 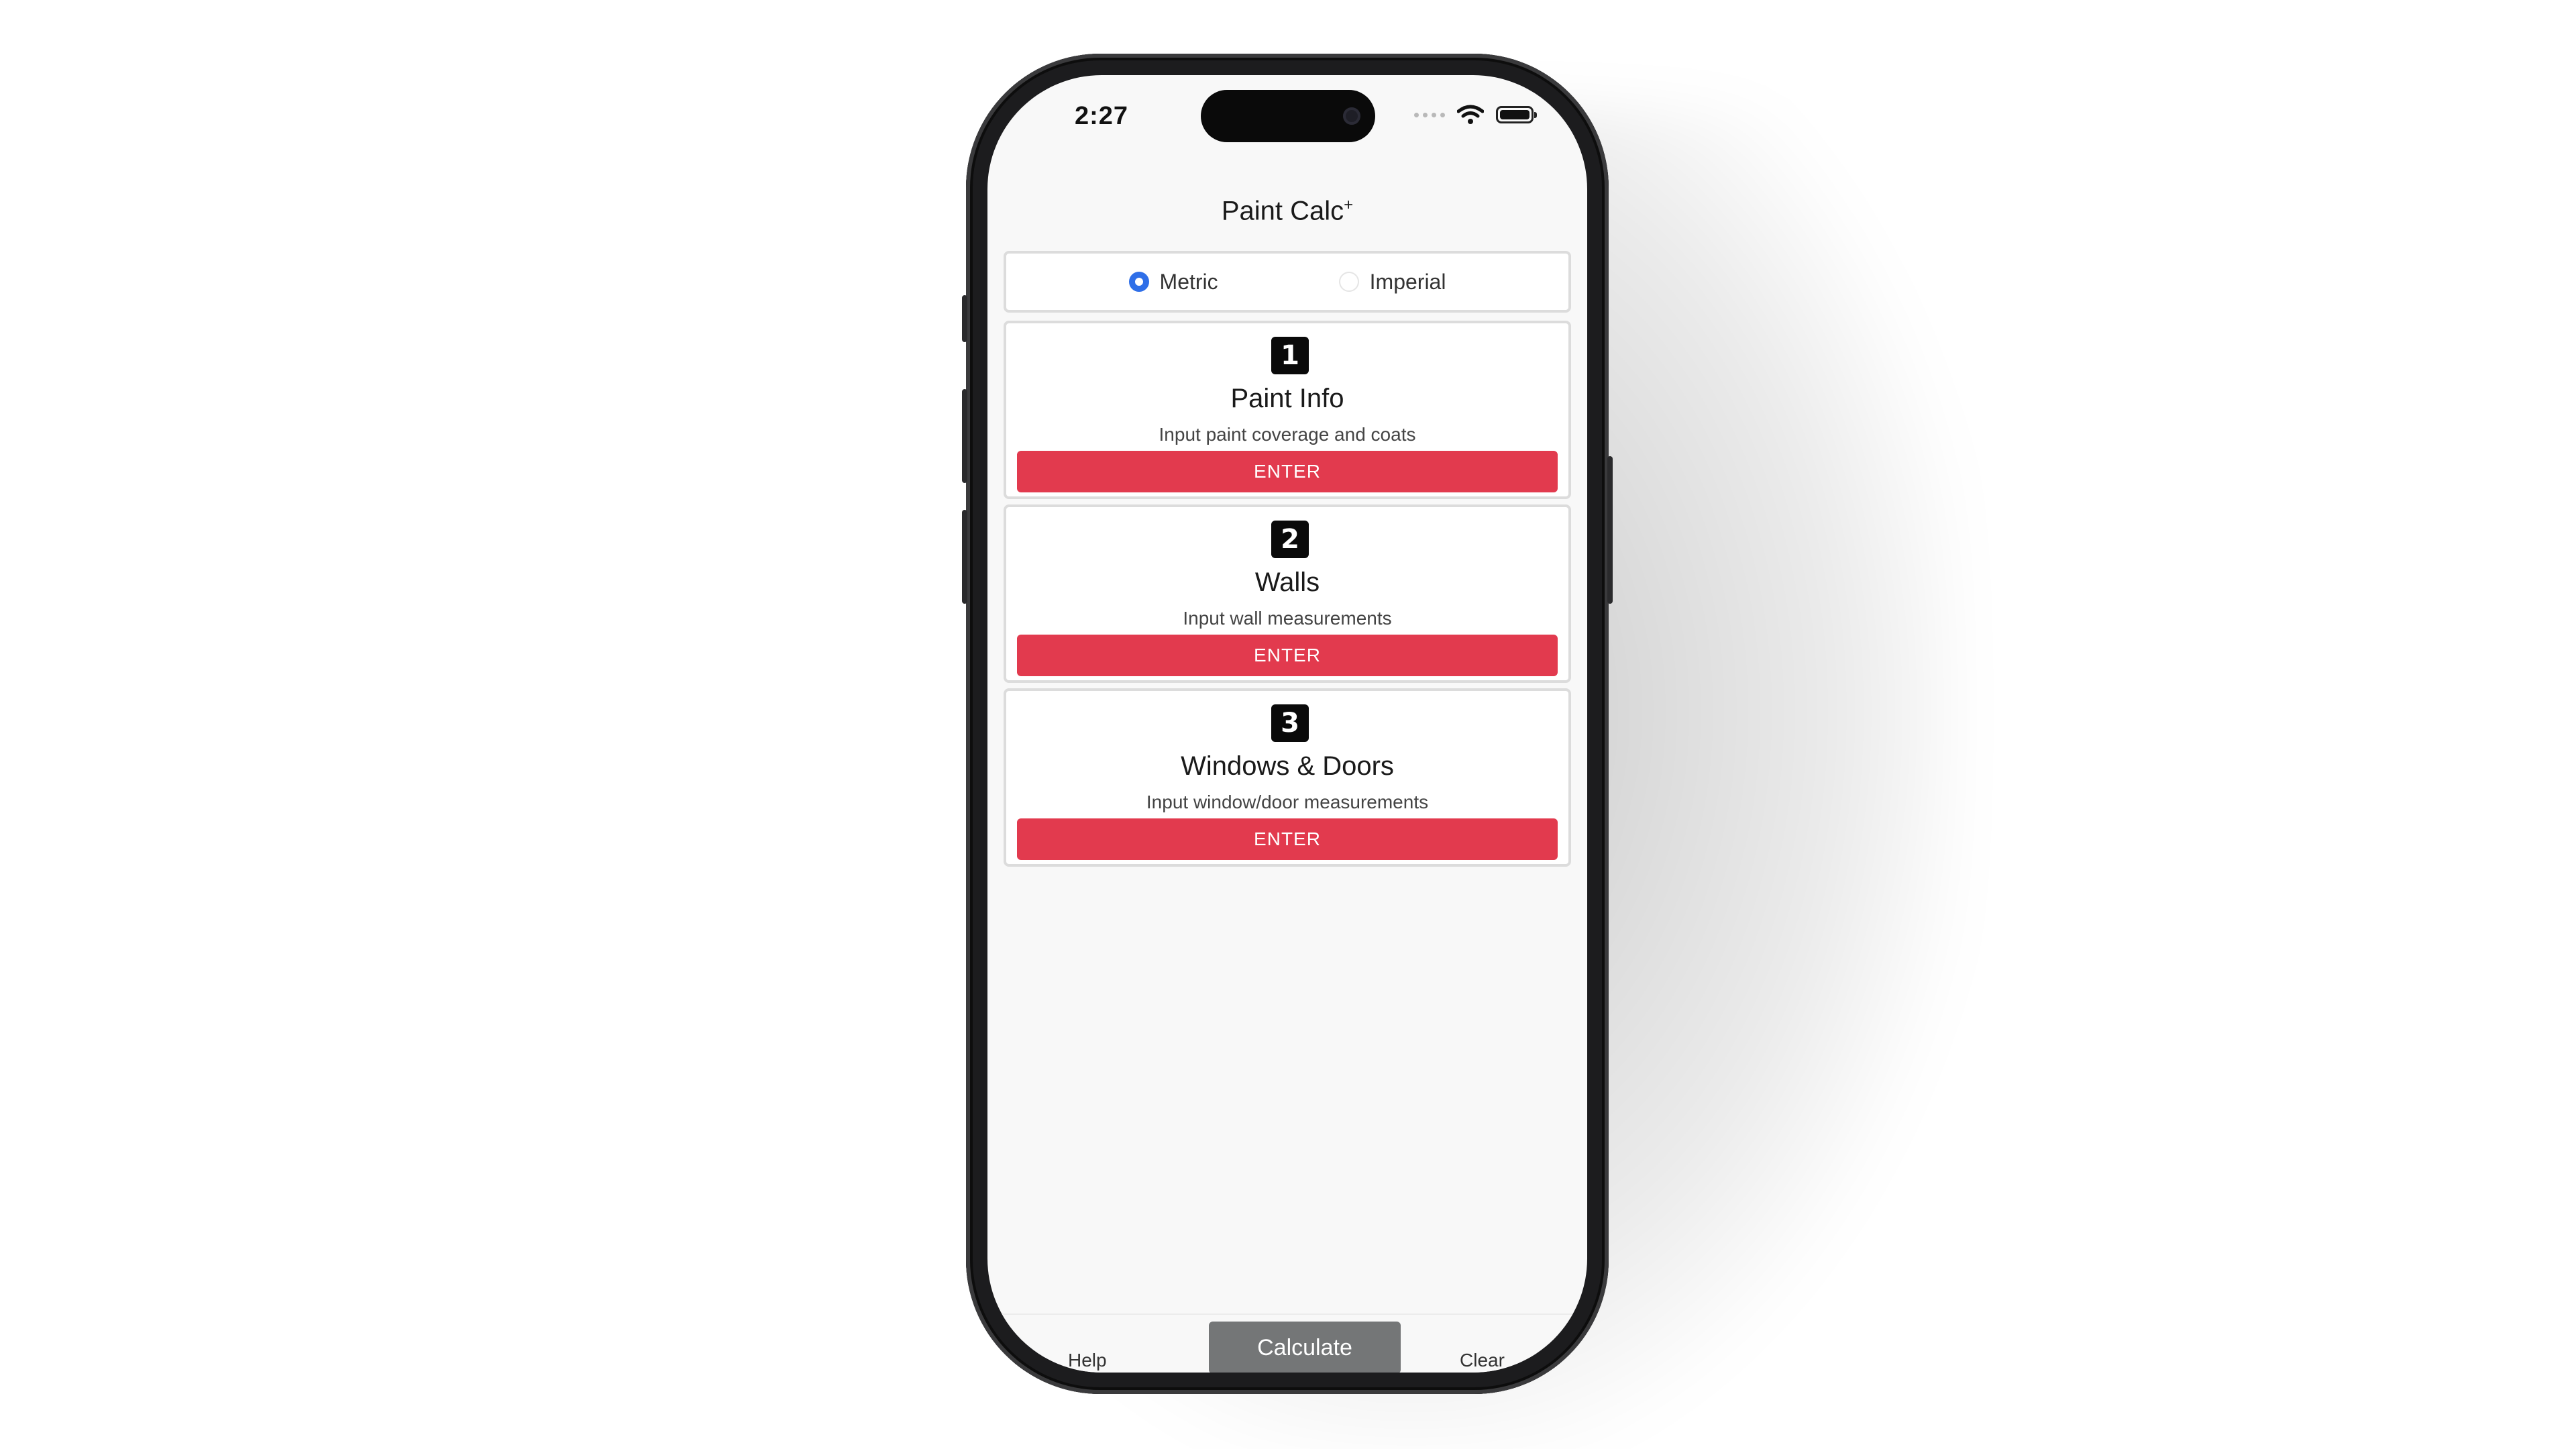 What do you see at coordinates (1610, 530) in the screenshot?
I see `power-button` at bounding box center [1610, 530].